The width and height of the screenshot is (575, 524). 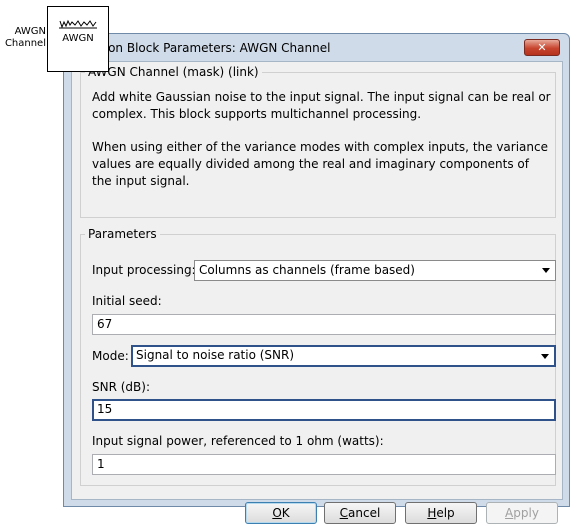 I want to click on ok-button: OK, so click(x=281, y=513).